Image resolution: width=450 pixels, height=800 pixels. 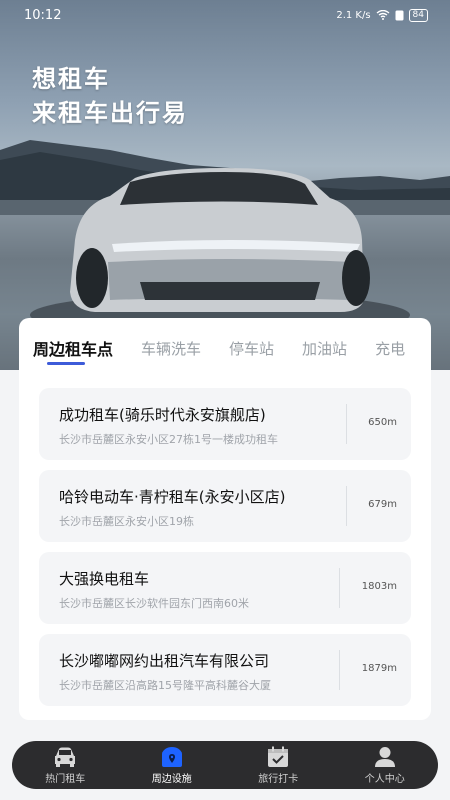 What do you see at coordinates (225, 15) in the screenshot?
I see `status-bar: 10:12 2.1 K/s 84` at bounding box center [225, 15].